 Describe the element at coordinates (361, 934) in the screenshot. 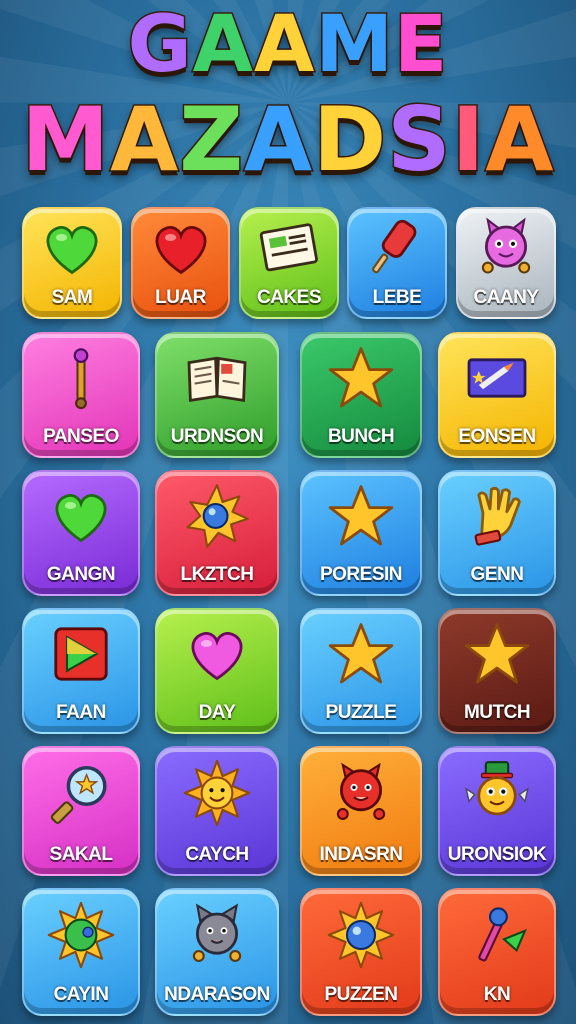

I see `blue-orb-sun-icon` at that location.